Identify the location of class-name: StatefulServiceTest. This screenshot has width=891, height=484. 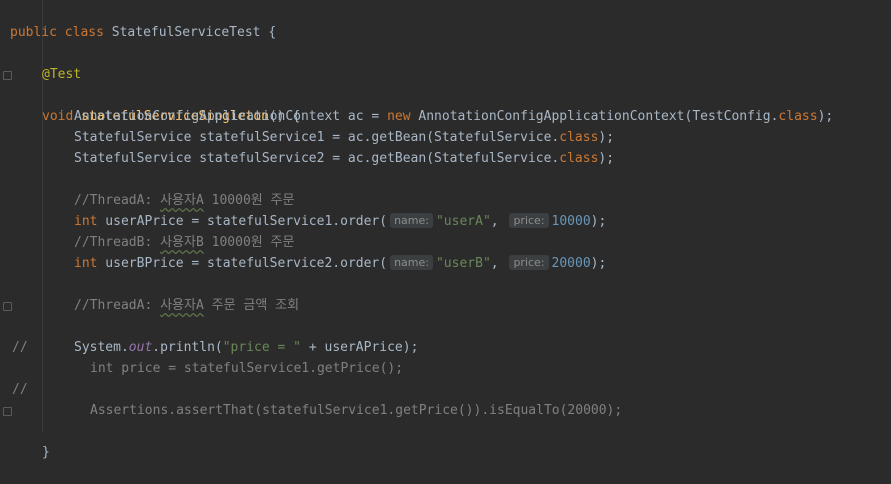
(186, 32).